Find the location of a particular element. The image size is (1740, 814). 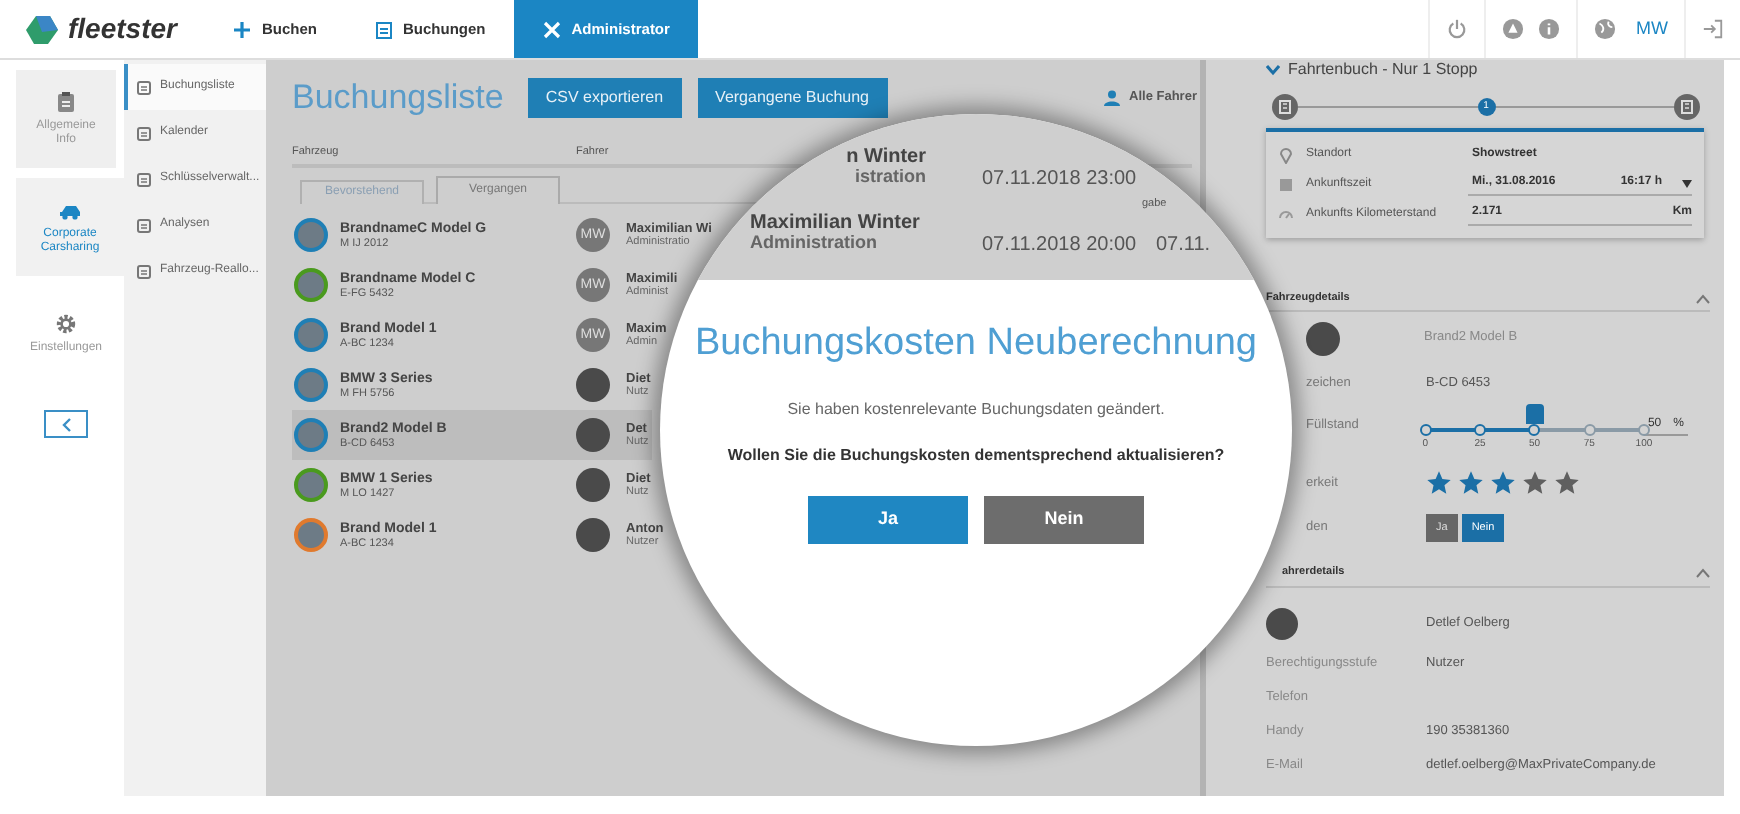

end-time: 07.11. is located at coordinates (1184, 246).